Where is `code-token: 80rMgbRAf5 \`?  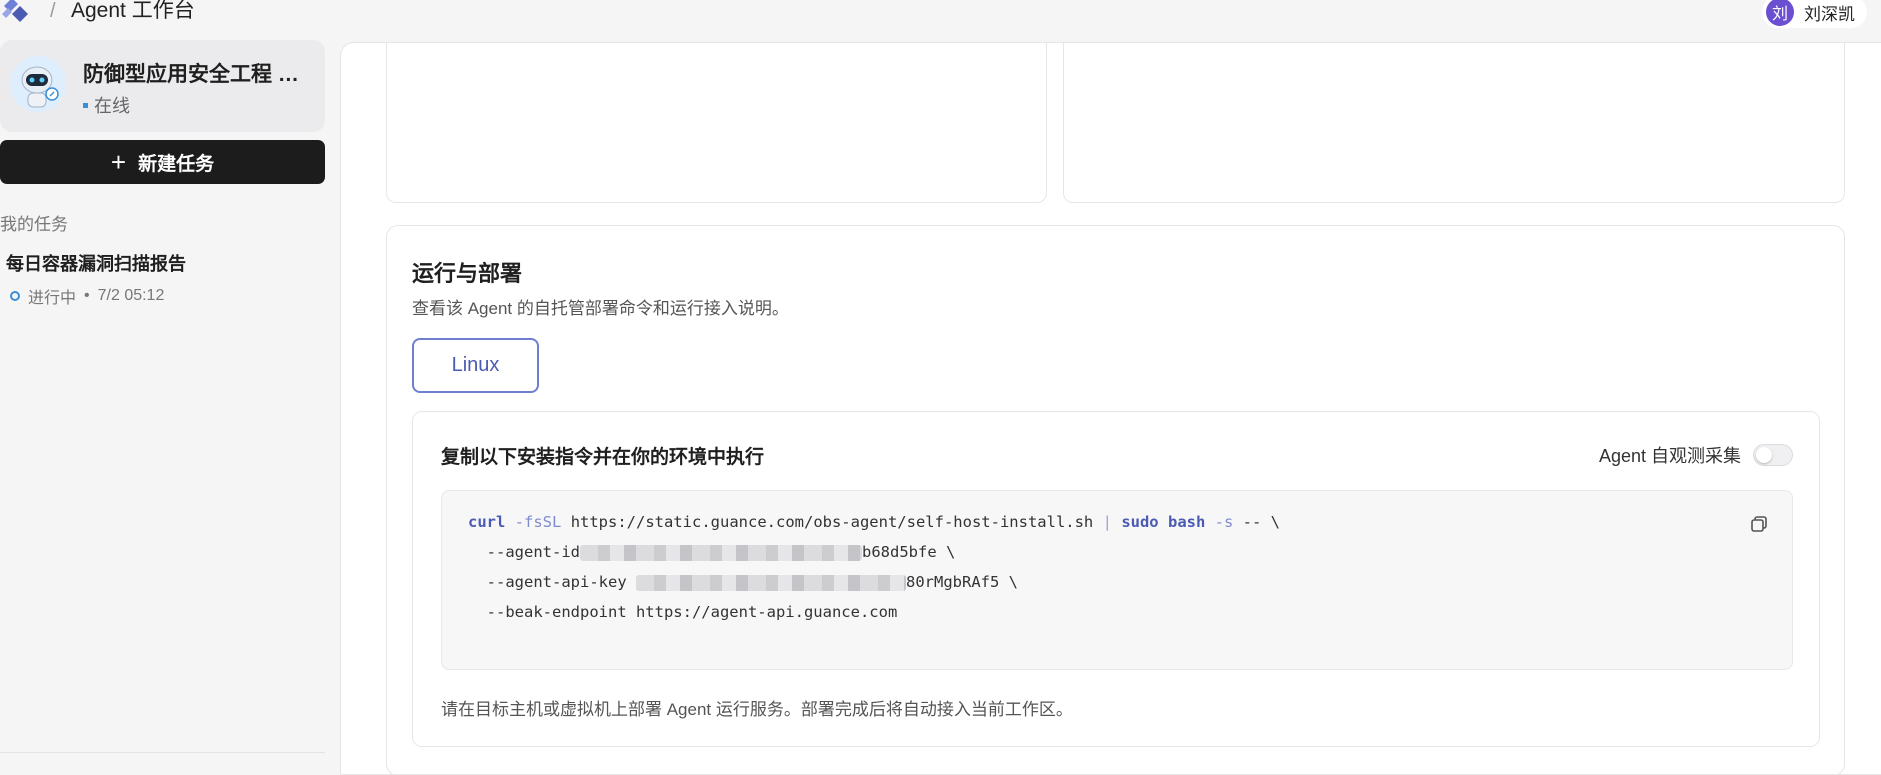 code-token: 80rMgbRAf5 \ is located at coordinates (962, 582).